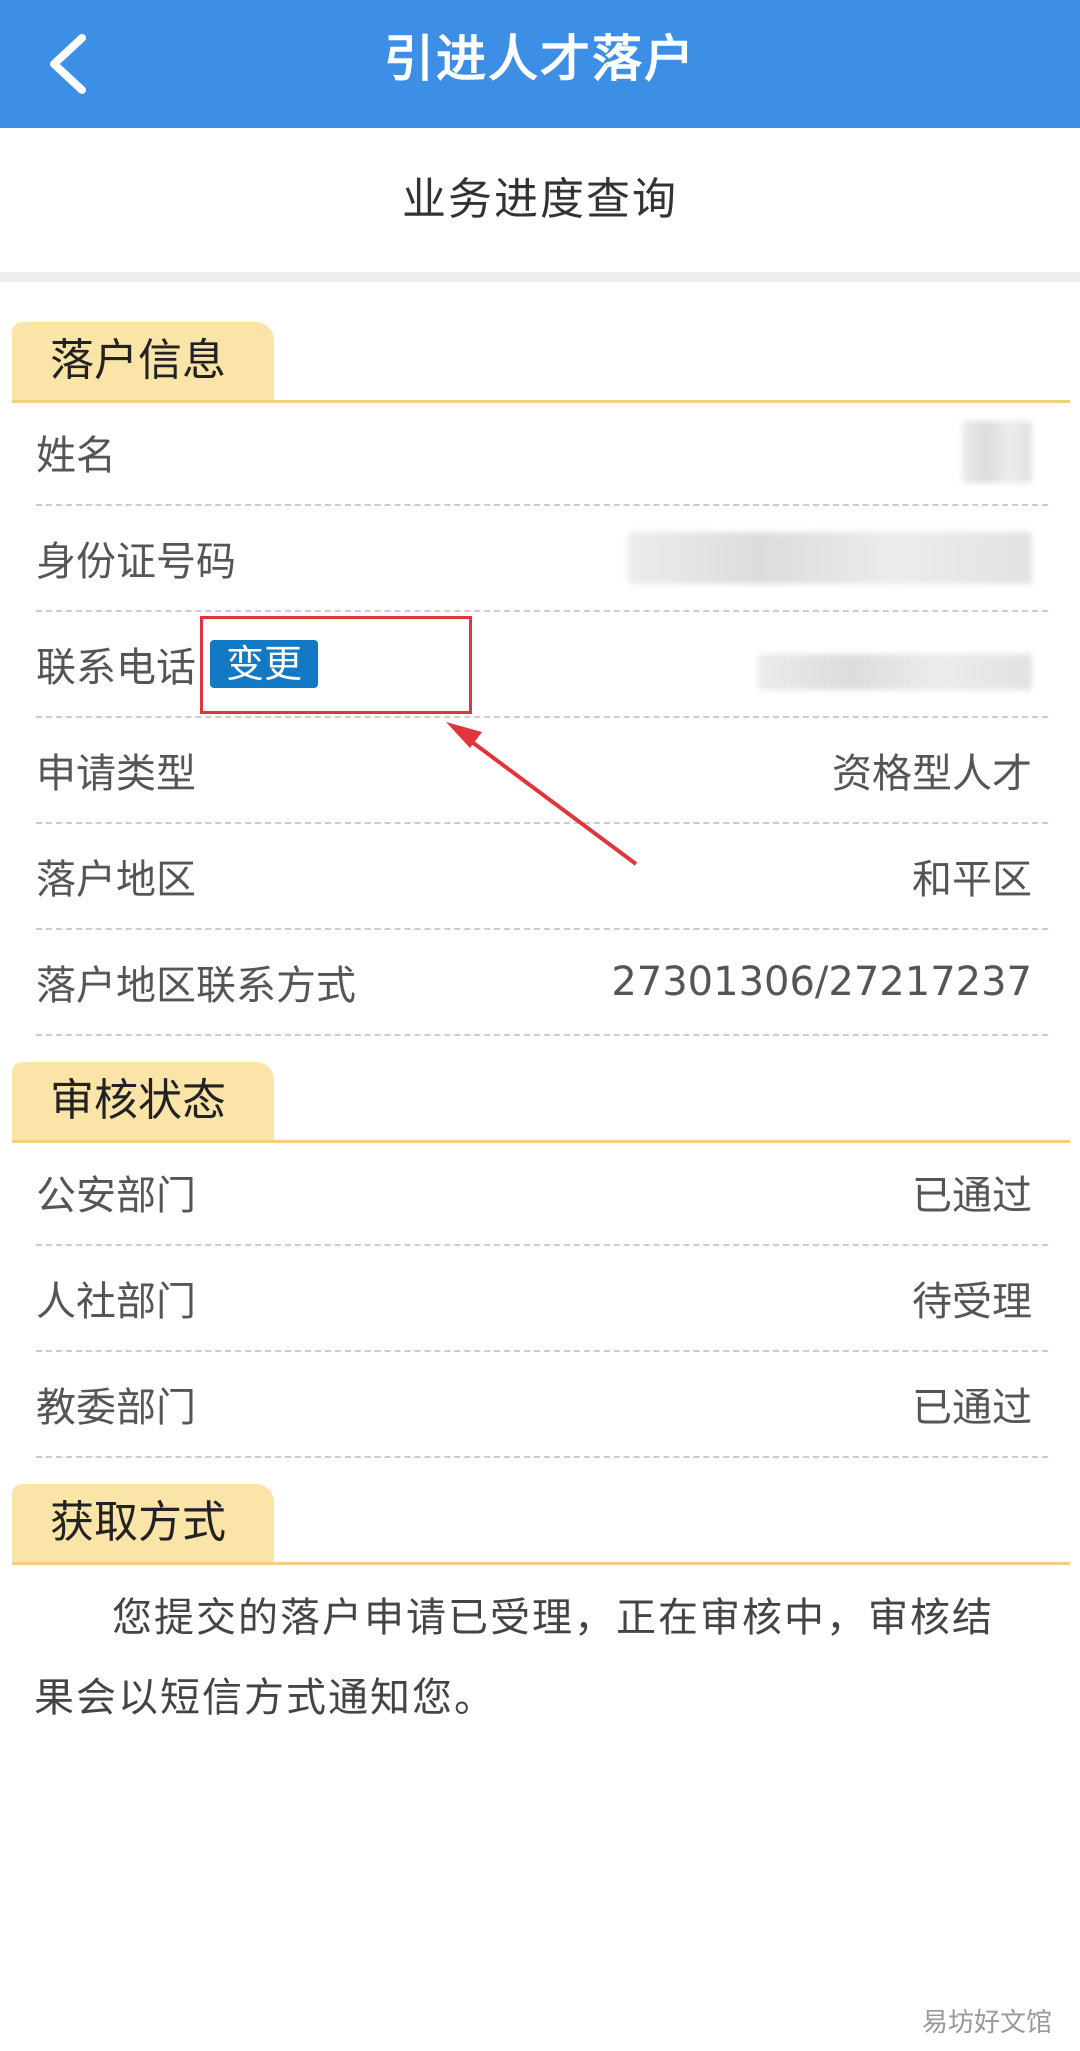  What do you see at coordinates (76, 456) in the screenshot?
I see `row-label: 姓名` at bounding box center [76, 456].